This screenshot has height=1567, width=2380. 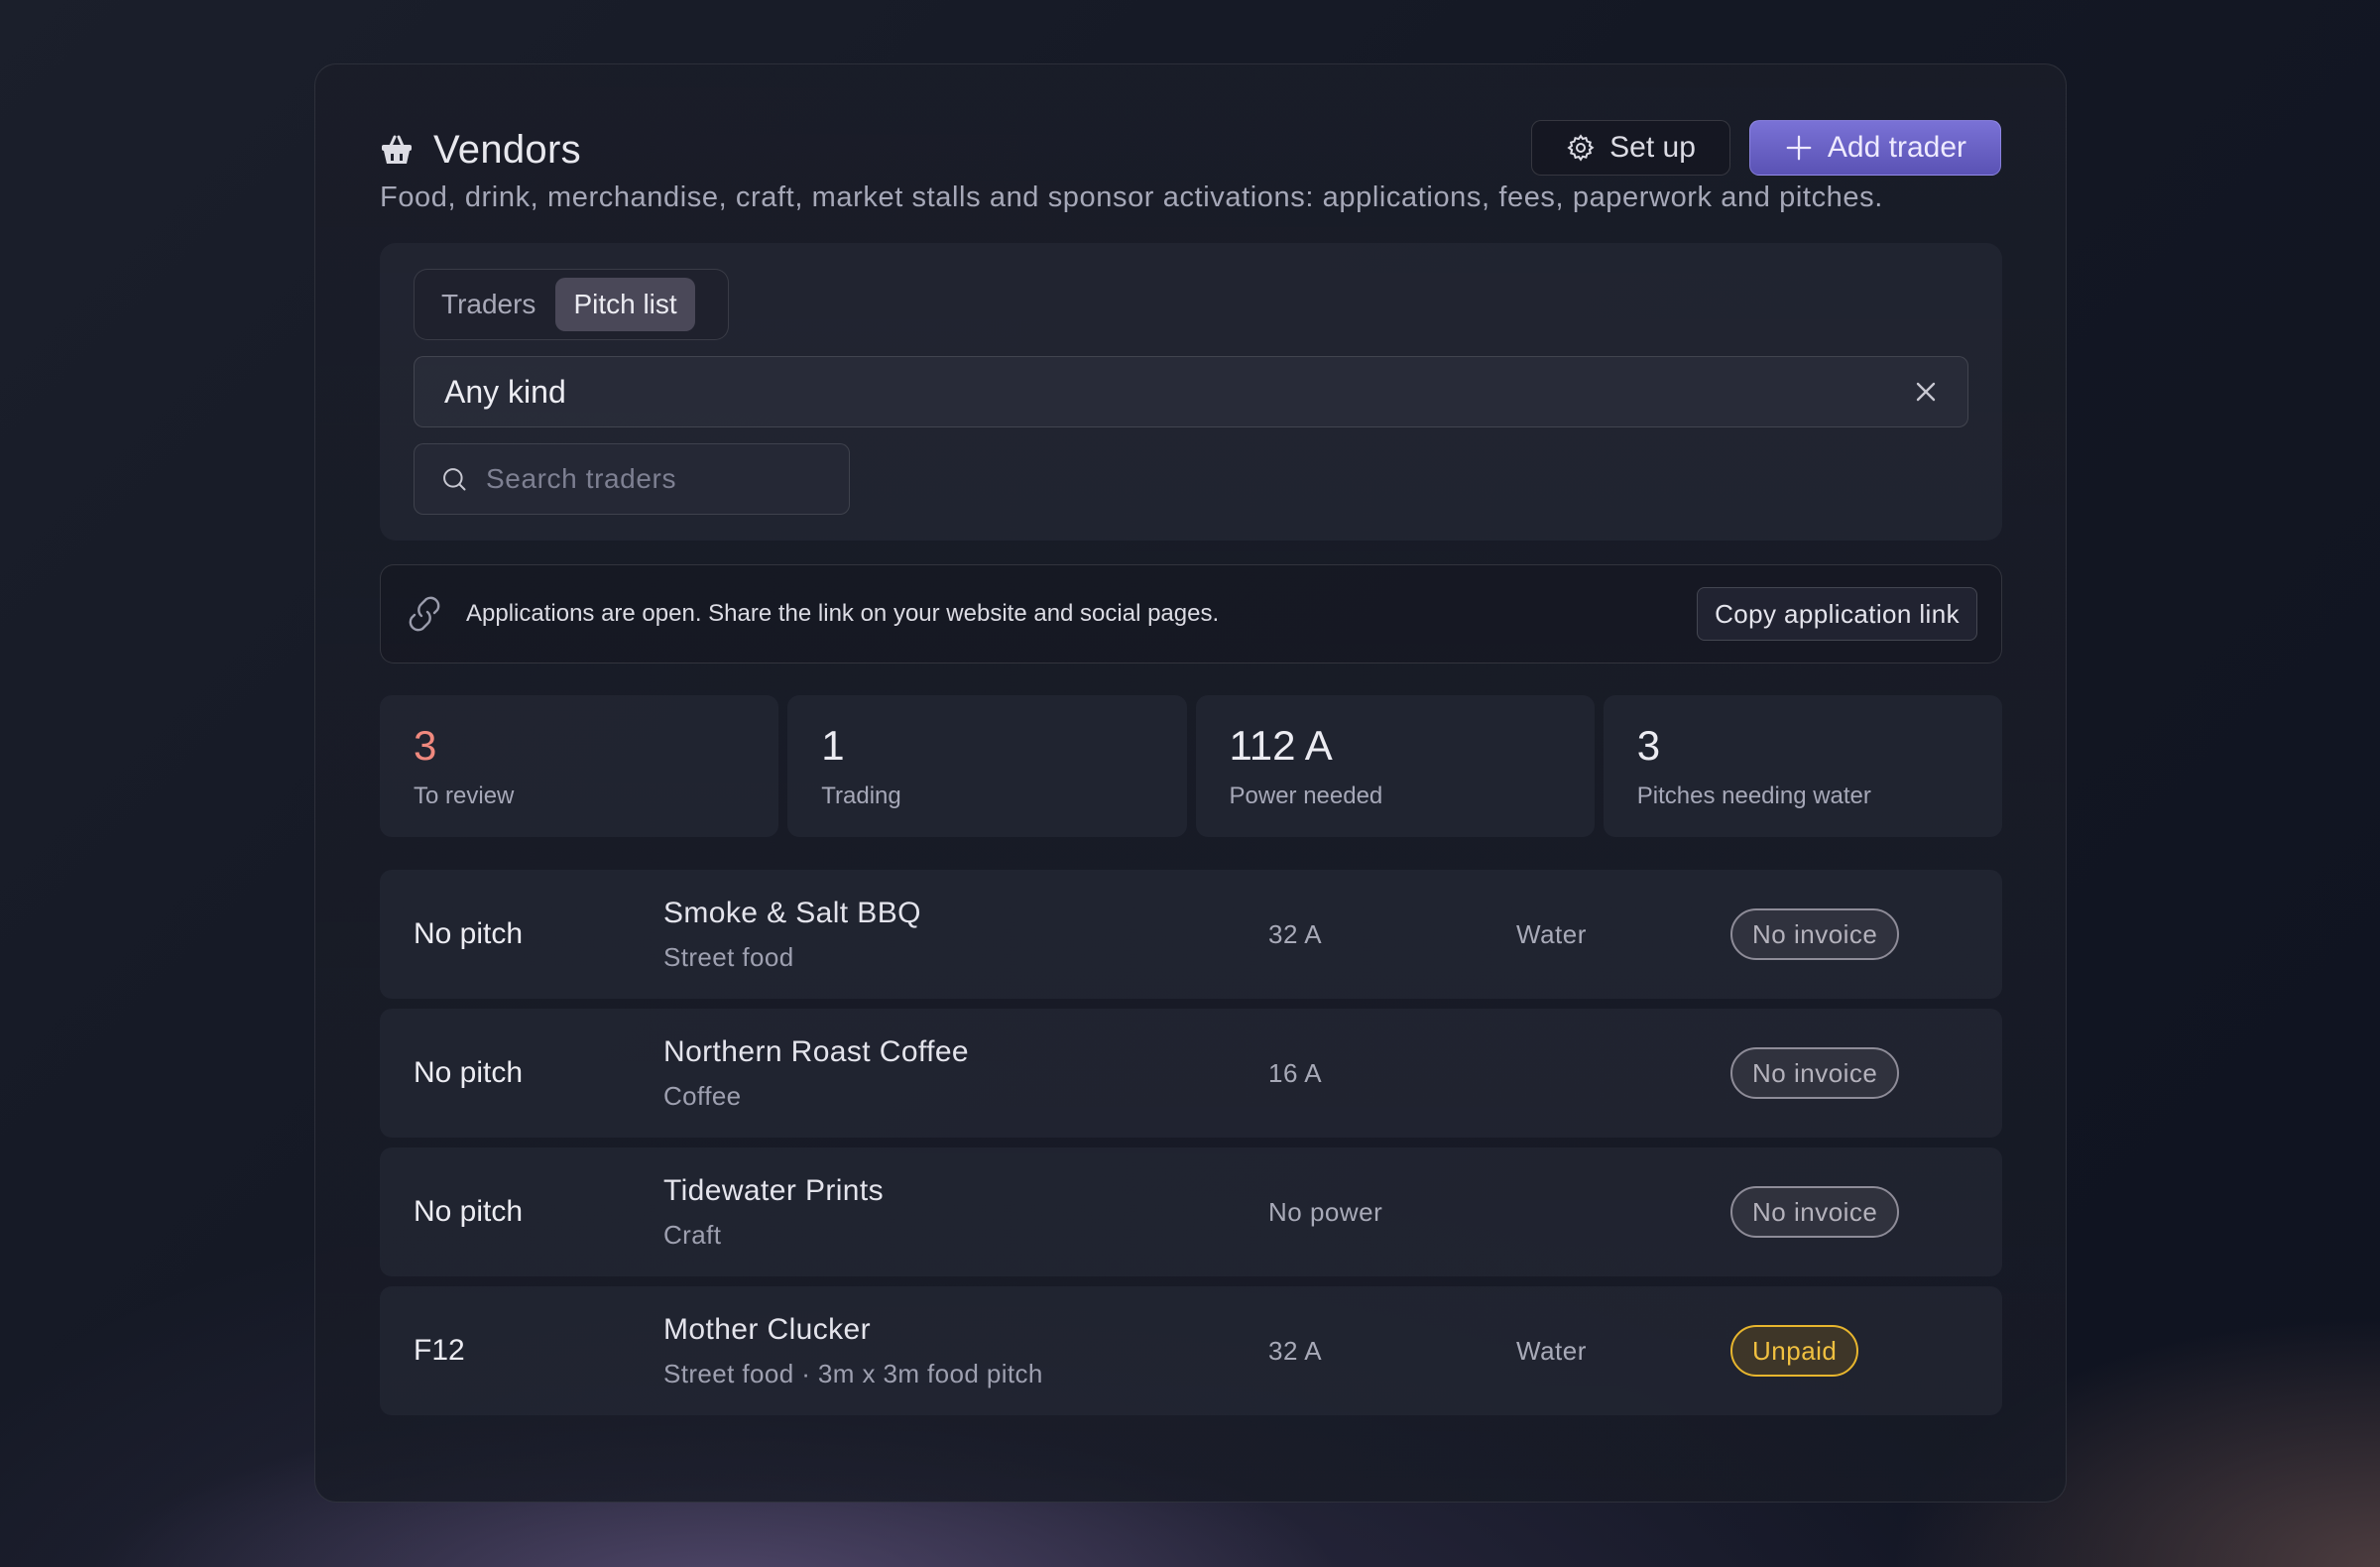 What do you see at coordinates (1295, 1072) in the screenshot?
I see `power-cell: 16 A` at bounding box center [1295, 1072].